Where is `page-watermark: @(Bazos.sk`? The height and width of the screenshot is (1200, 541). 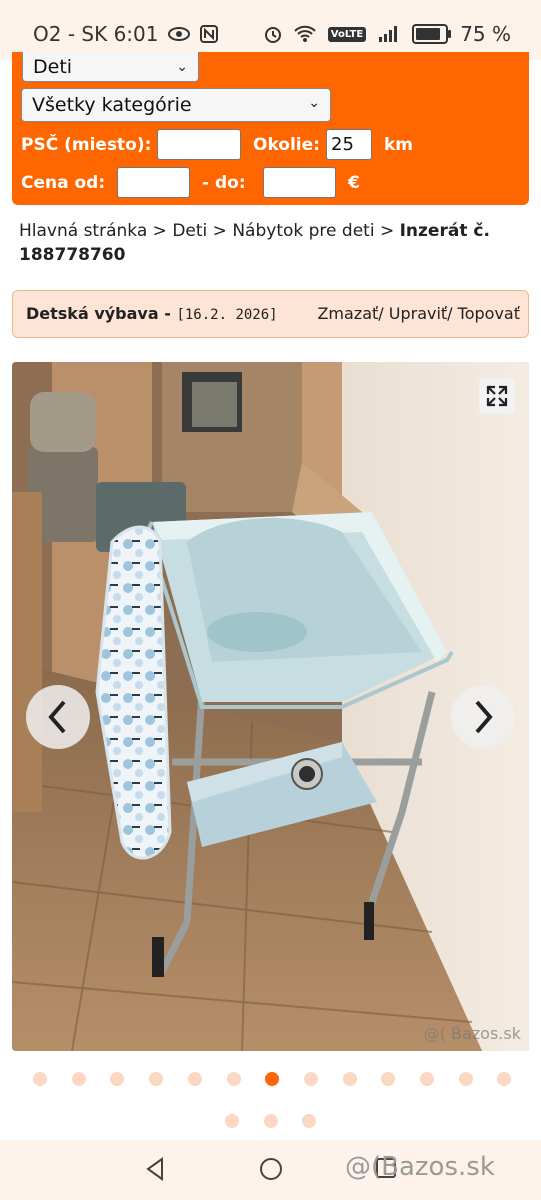
page-watermark: @(Bazos.sk is located at coordinates (420, 1167).